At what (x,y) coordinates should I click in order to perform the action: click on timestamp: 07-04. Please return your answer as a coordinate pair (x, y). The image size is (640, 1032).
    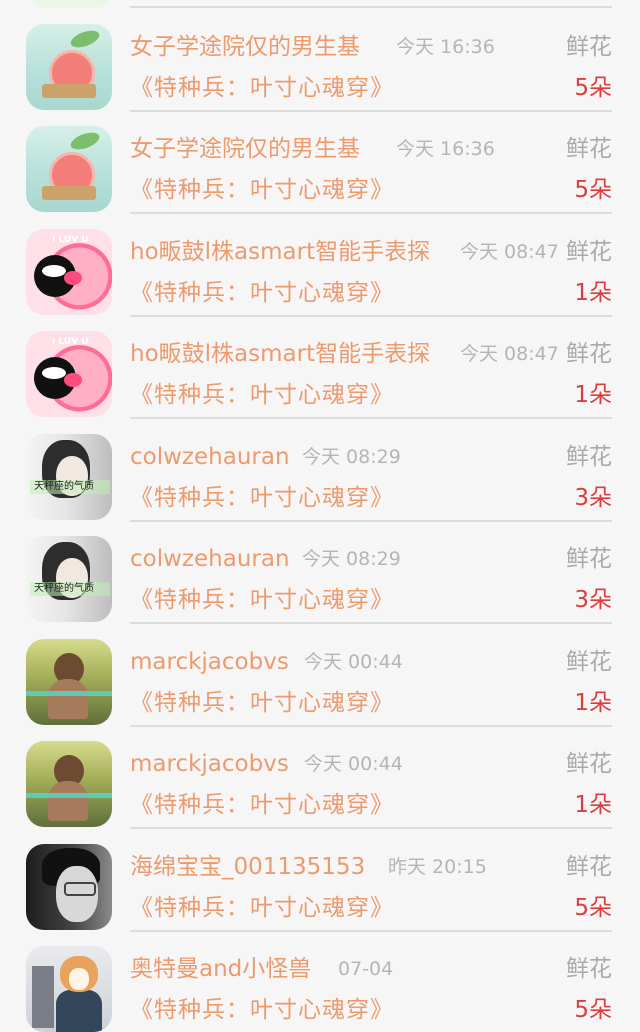
    Looking at the image, I should click on (366, 969).